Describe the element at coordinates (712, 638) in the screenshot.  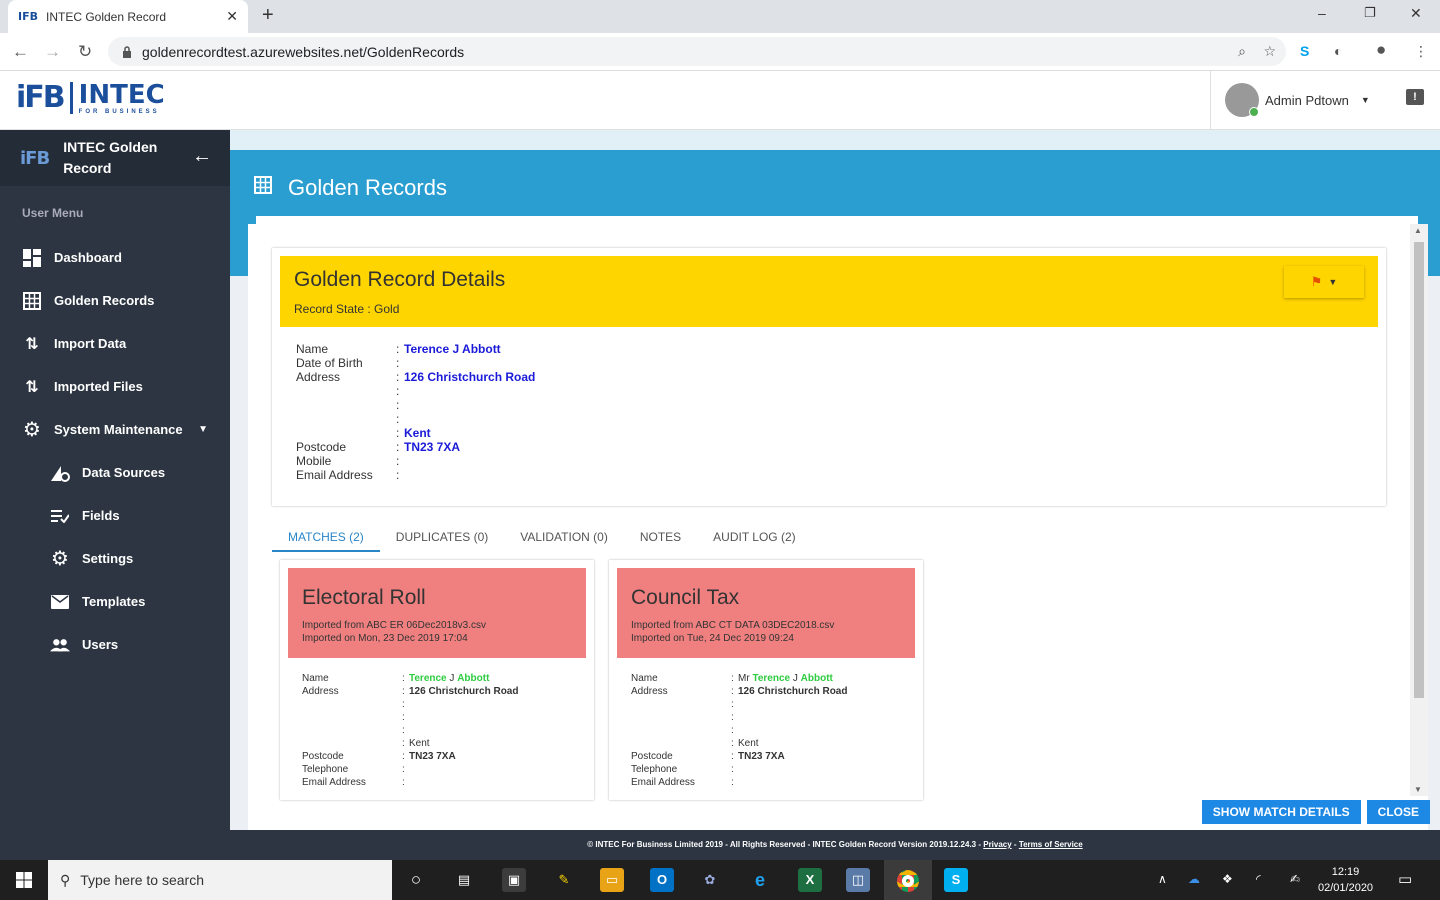
I see `match-imported-on: Imported on Tue, 24 Dec 2019 09:24` at that location.